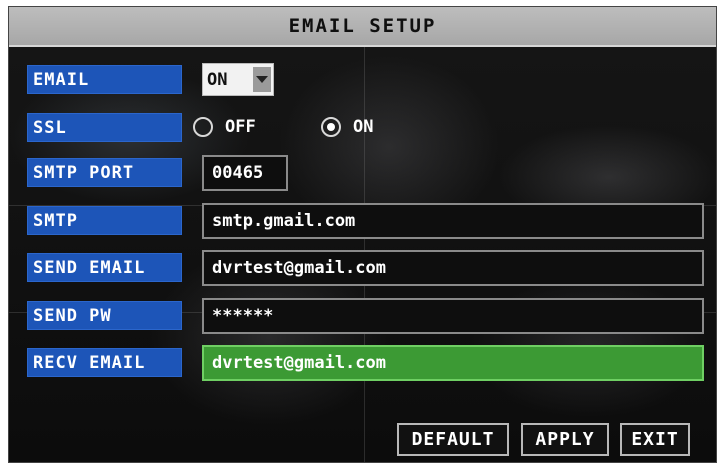  I want to click on smtp-label: SMTP, so click(104, 220).